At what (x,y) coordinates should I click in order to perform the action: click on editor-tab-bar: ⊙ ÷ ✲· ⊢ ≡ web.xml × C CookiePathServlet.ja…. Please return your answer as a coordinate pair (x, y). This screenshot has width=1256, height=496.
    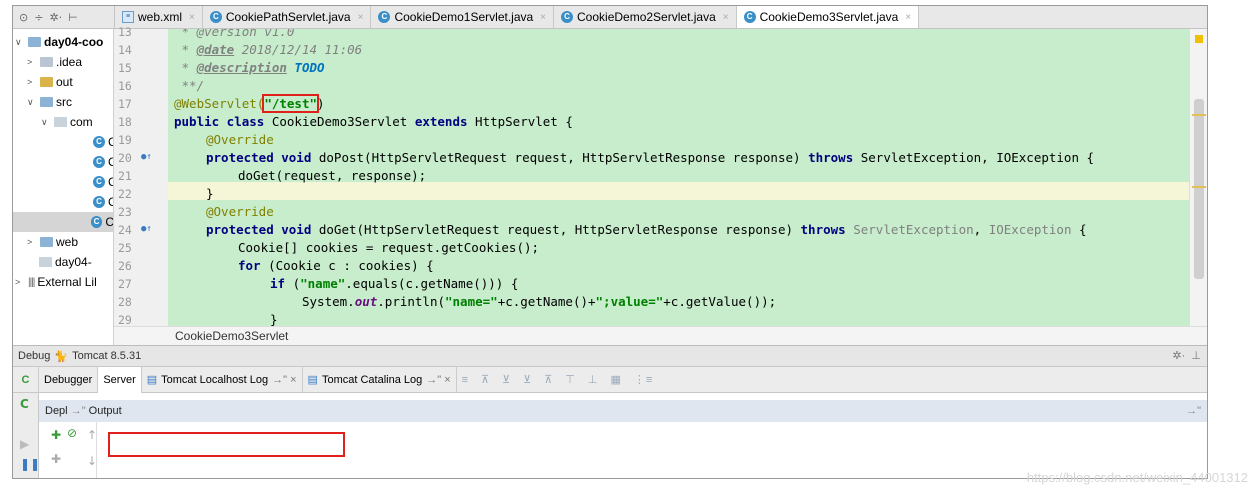
    Looking at the image, I should click on (610, 17).